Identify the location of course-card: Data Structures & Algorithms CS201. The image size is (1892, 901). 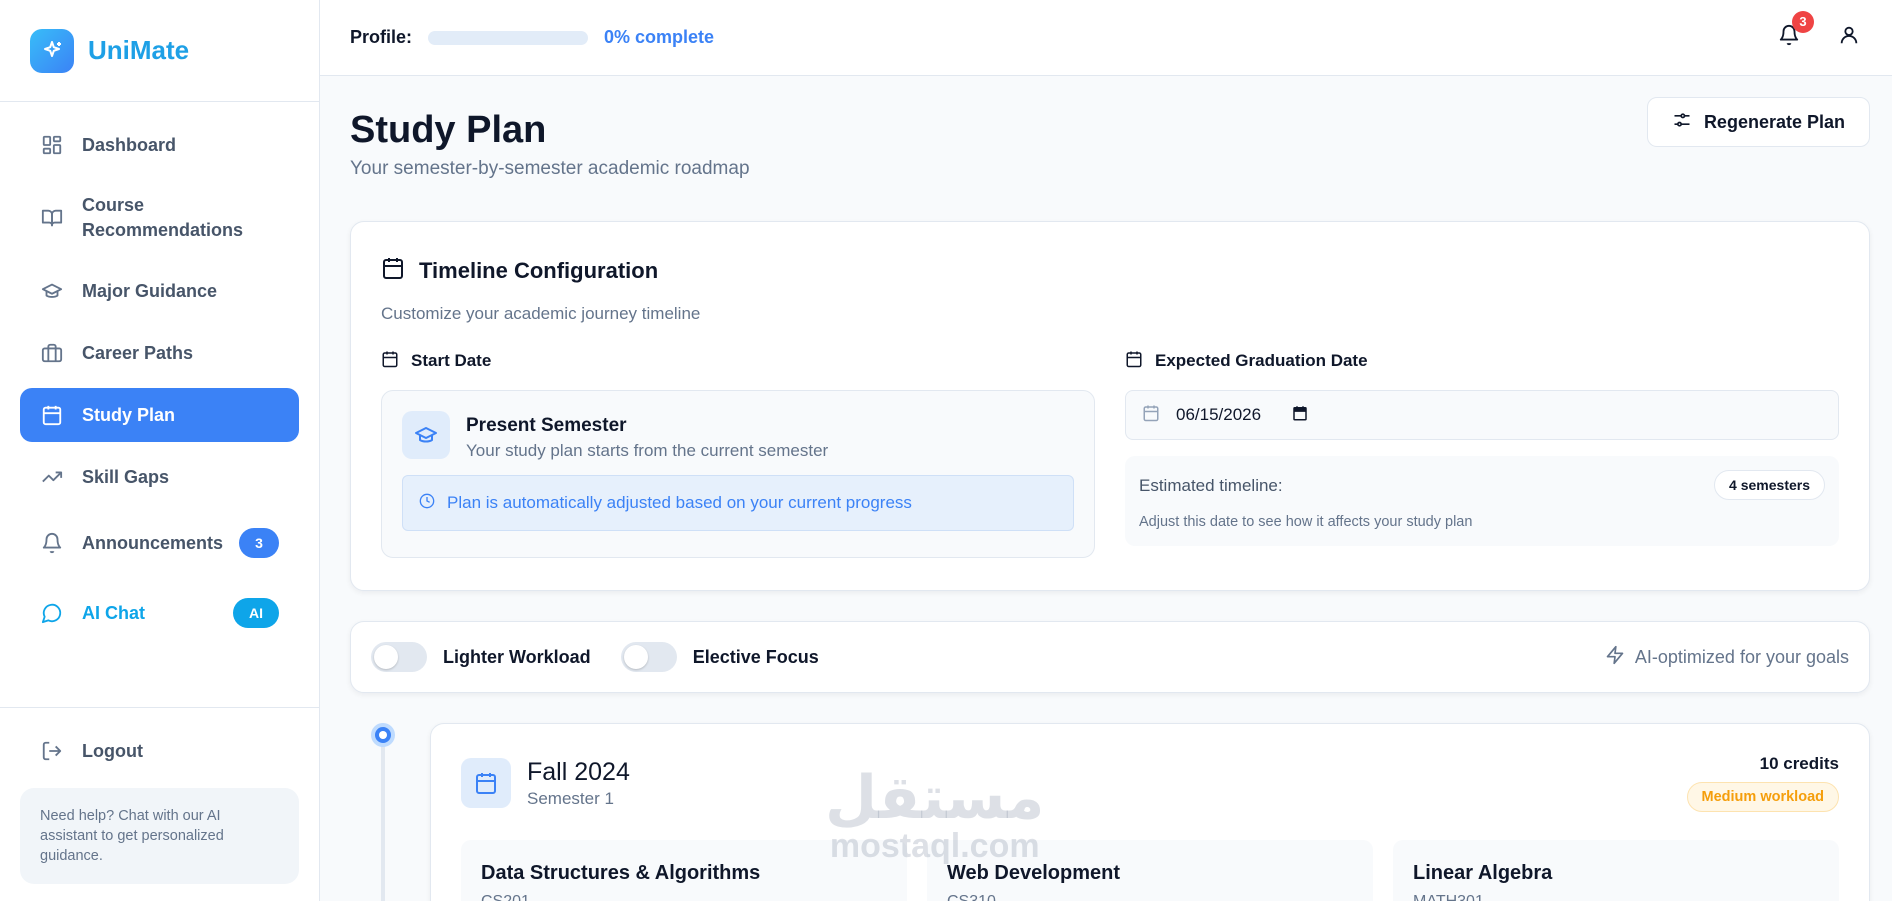
(684, 870).